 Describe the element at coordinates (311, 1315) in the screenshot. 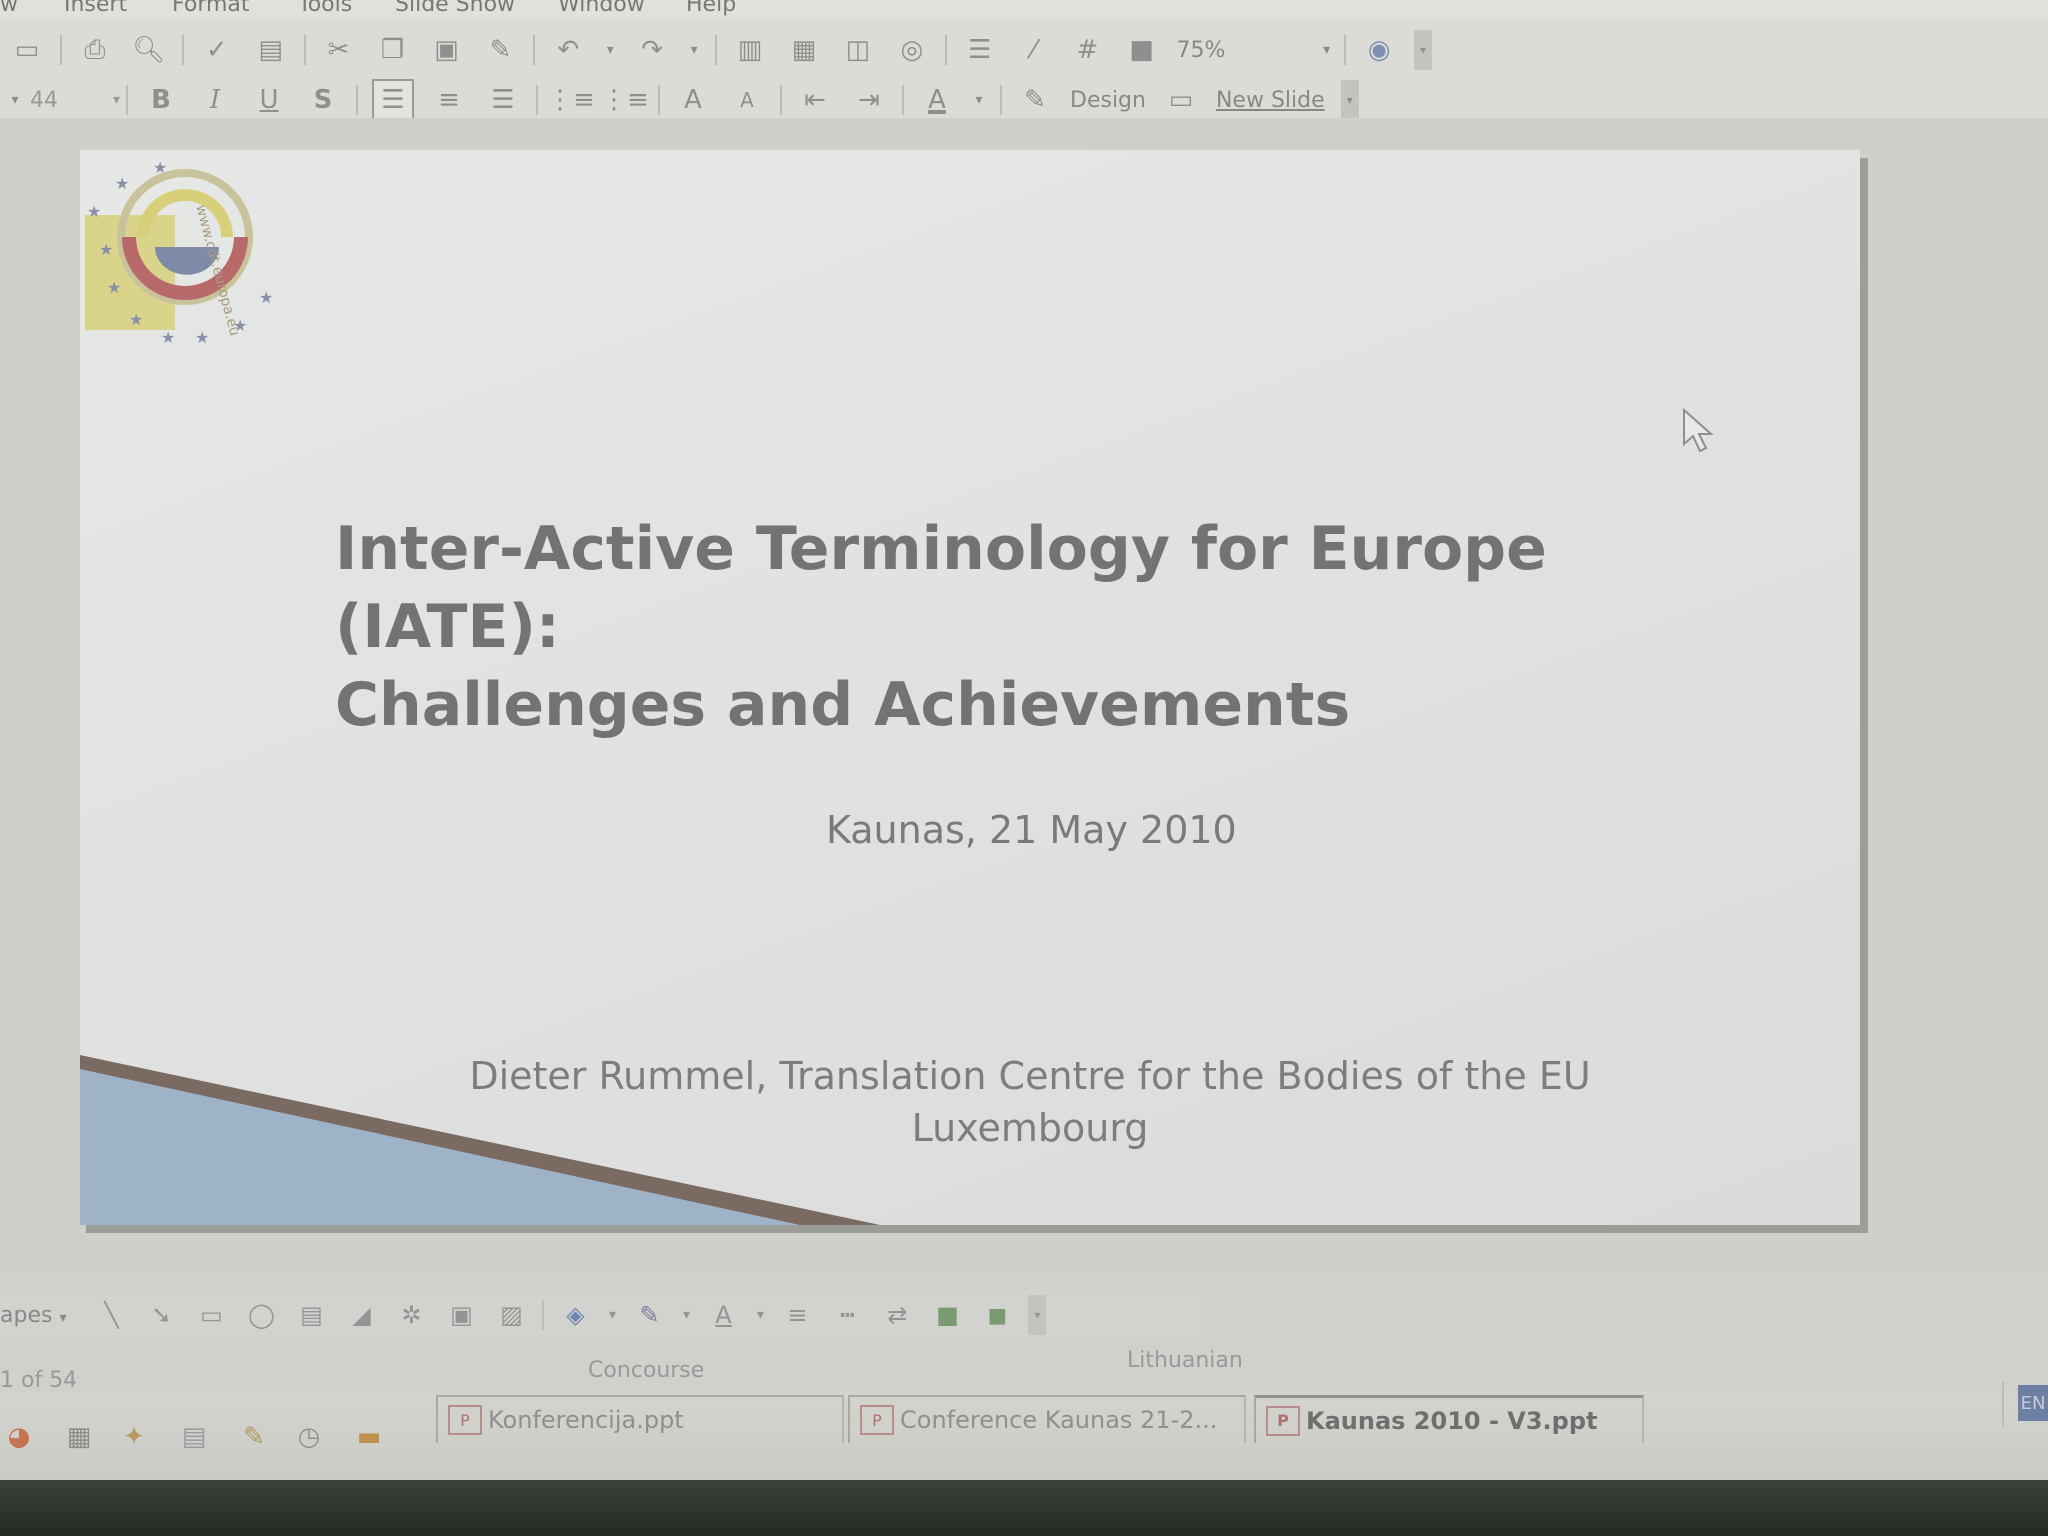

I see `text-box-icon: ▤` at that location.